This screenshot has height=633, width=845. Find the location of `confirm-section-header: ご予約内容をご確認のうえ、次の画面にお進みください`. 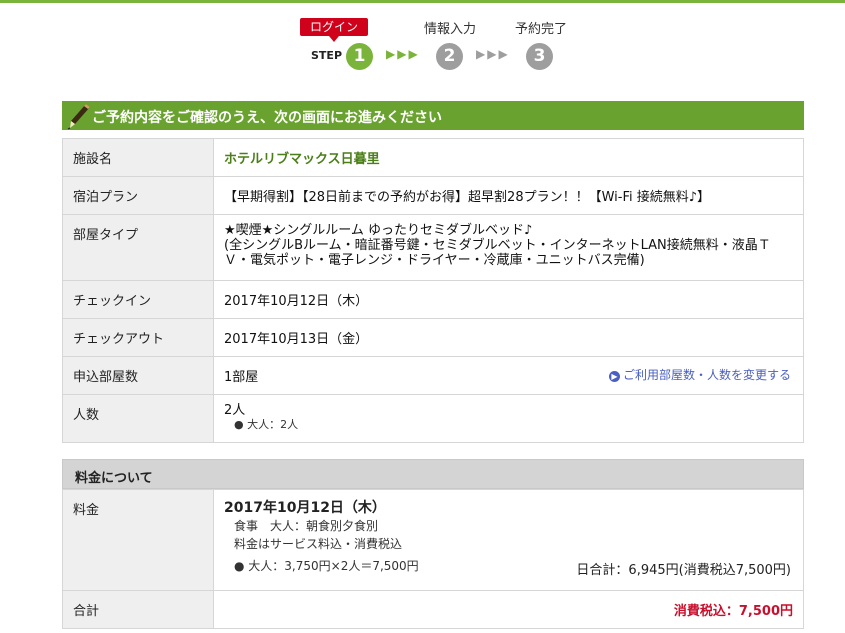

confirm-section-header: ご予約内容をご確認のうえ、次の画面にお進みください is located at coordinates (433, 115).